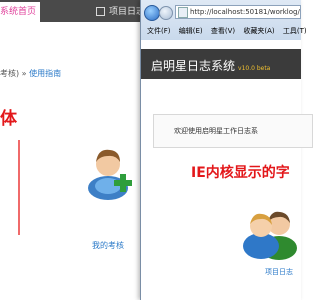 This screenshot has width=320, height=300. I want to click on menu-view: 查看(V), so click(223, 31).